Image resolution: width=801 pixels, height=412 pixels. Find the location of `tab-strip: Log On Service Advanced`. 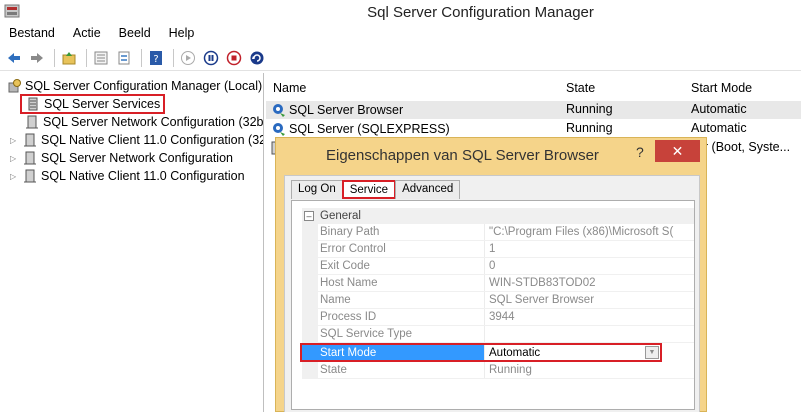

tab-strip: Log On Service Advanced is located at coordinates (376, 190).